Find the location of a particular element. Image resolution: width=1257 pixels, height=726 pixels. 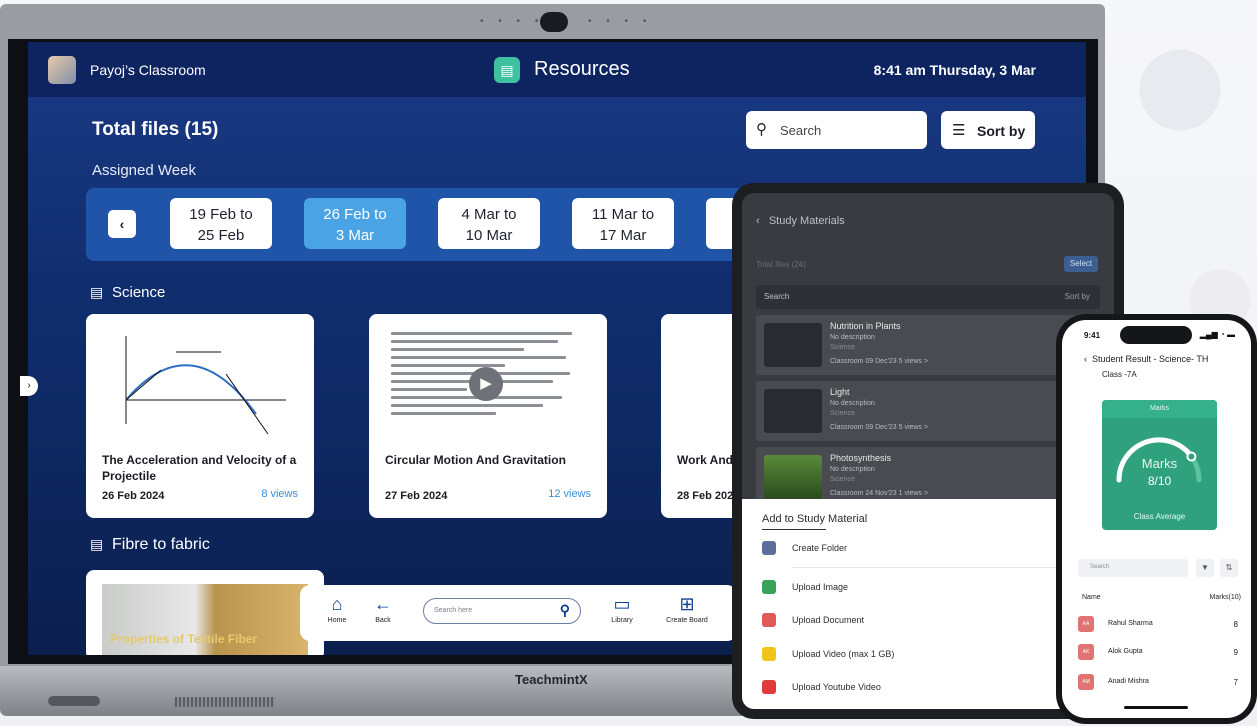

home-icon: ⌂ is located at coordinates (337, 604).